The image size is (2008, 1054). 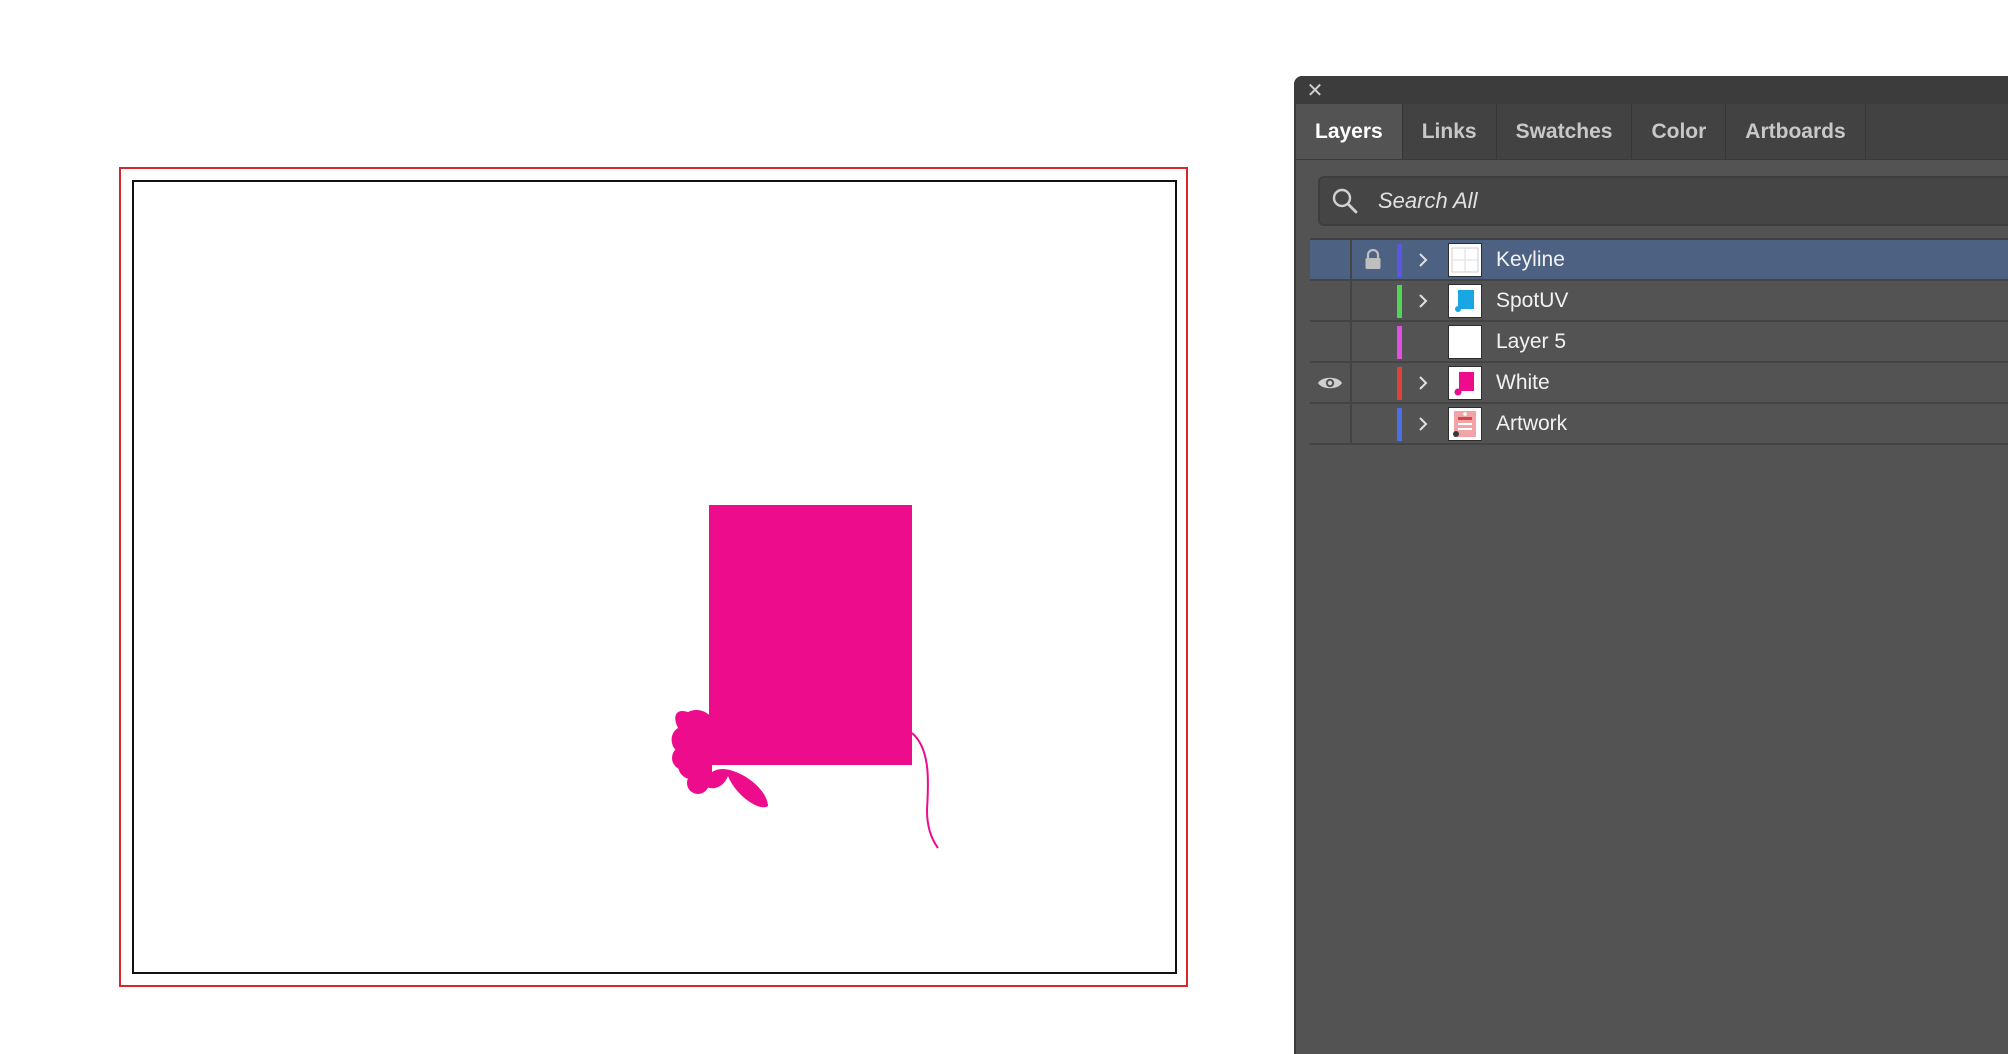 What do you see at coordinates (1345, 201) in the screenshot?
I see `search-icon` at bounding box center [1345, 201].